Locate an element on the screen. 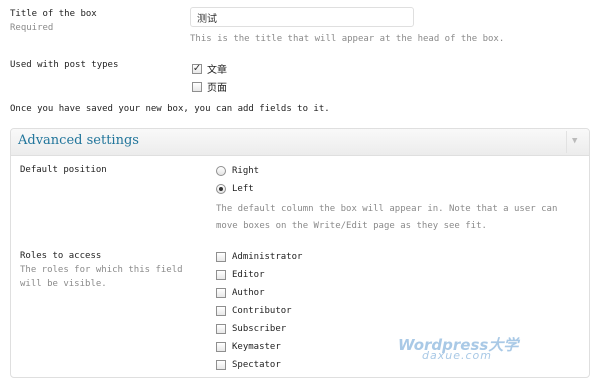 This screenshot has width=601, height=378. box-title-label: Title of the box is located at coordinates (53, 14).